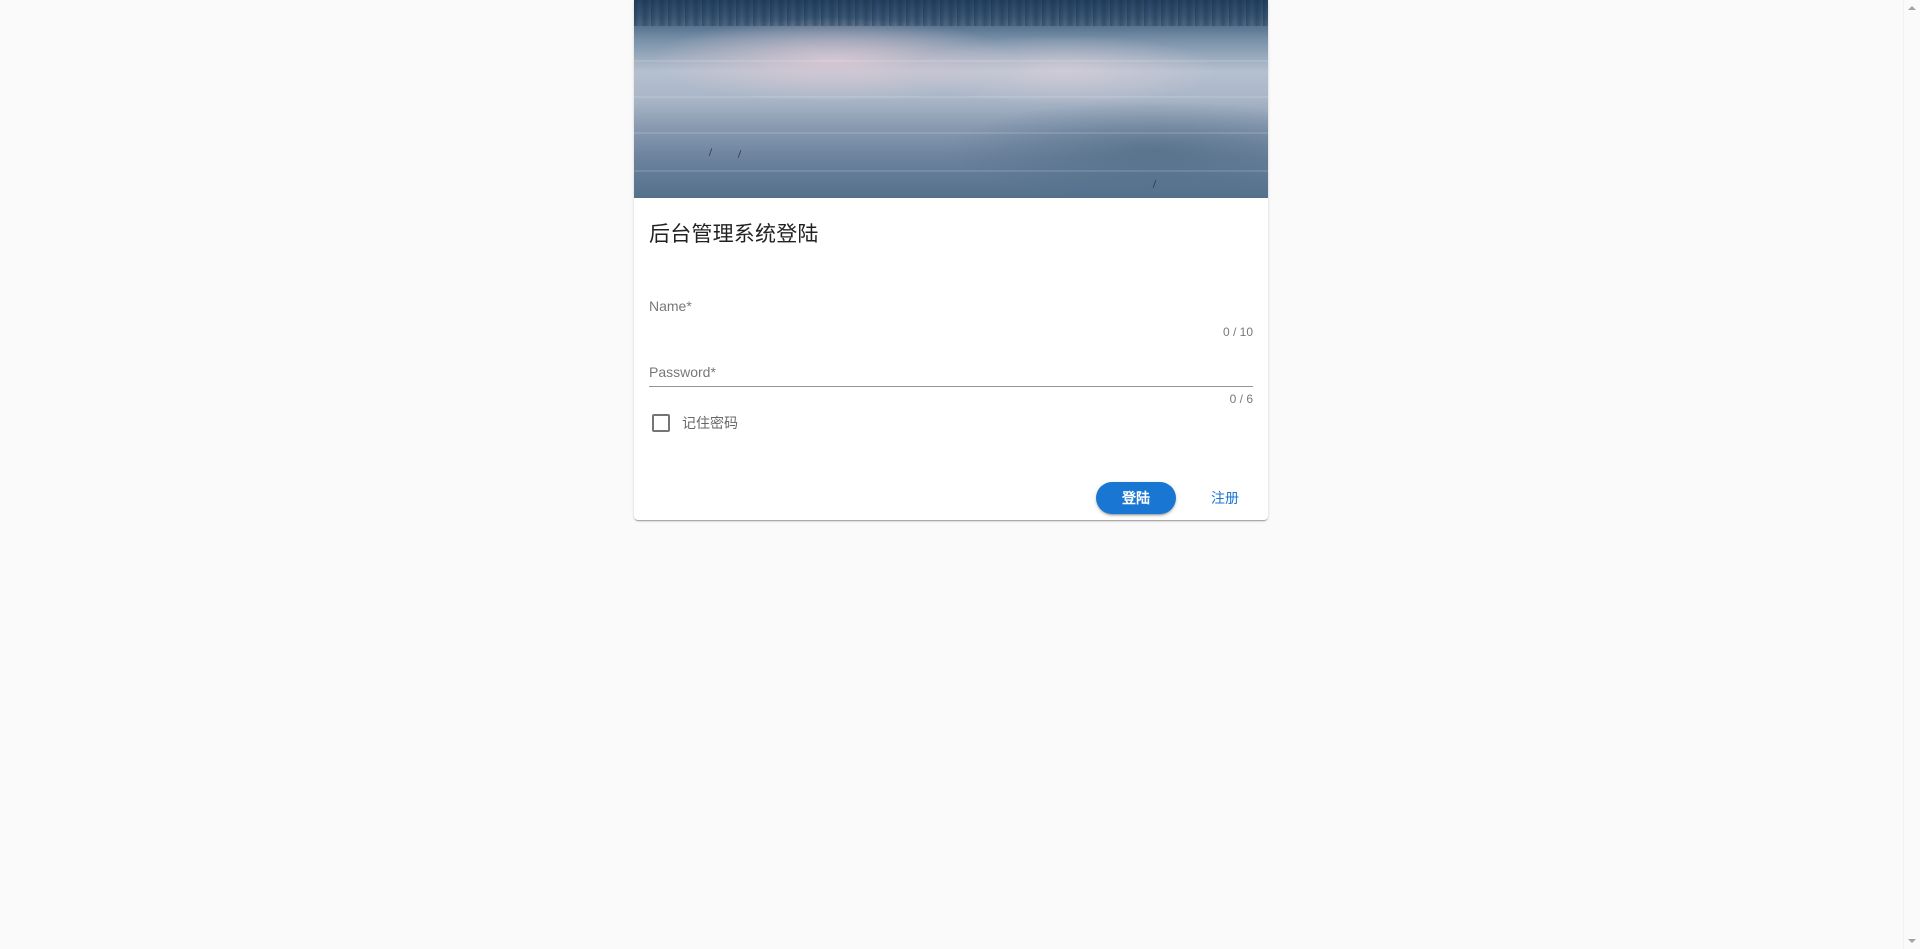  Describe the element at coordinates (1912, 8) in the screenshot. I see `scroll-up-icon` at that location.